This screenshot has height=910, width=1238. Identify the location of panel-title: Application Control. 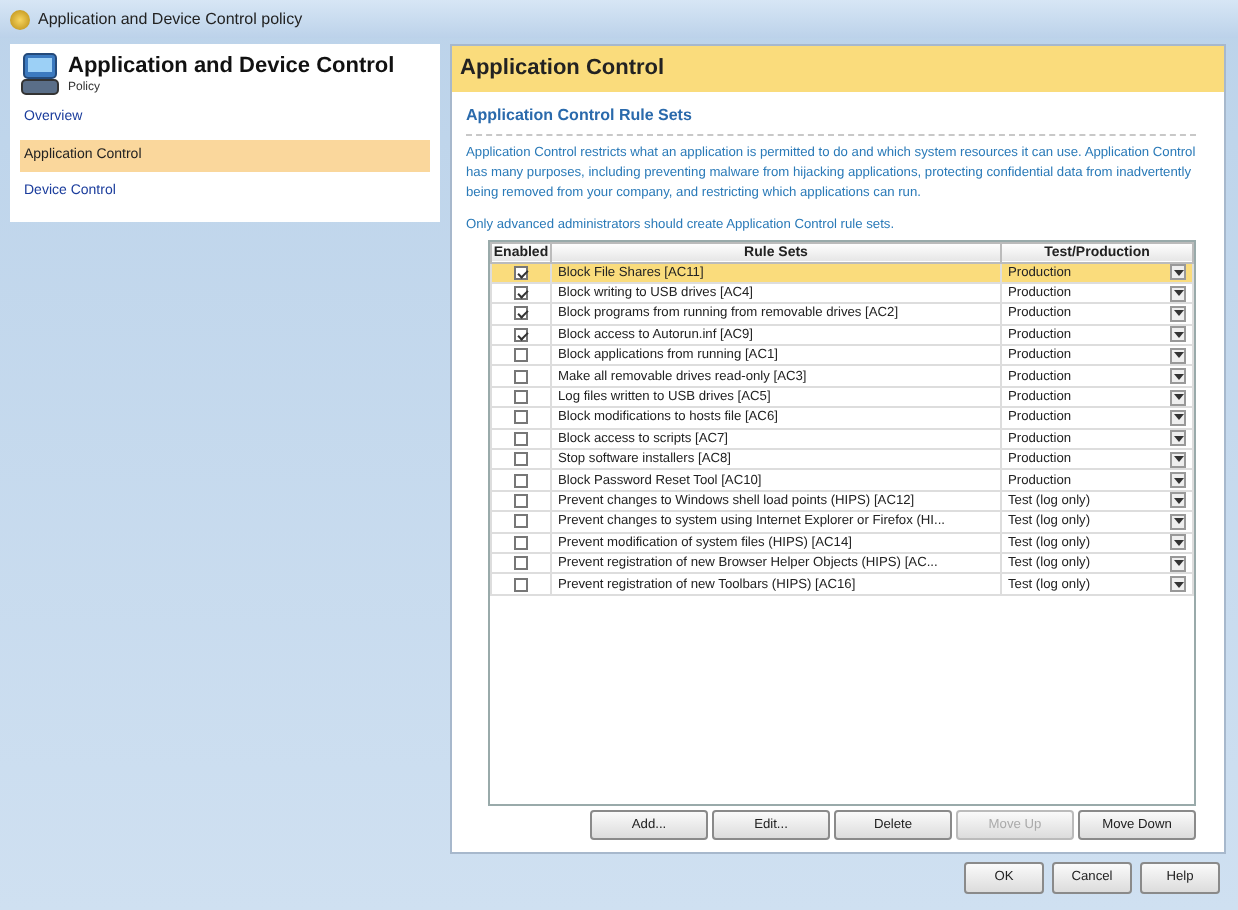
(838, 68).